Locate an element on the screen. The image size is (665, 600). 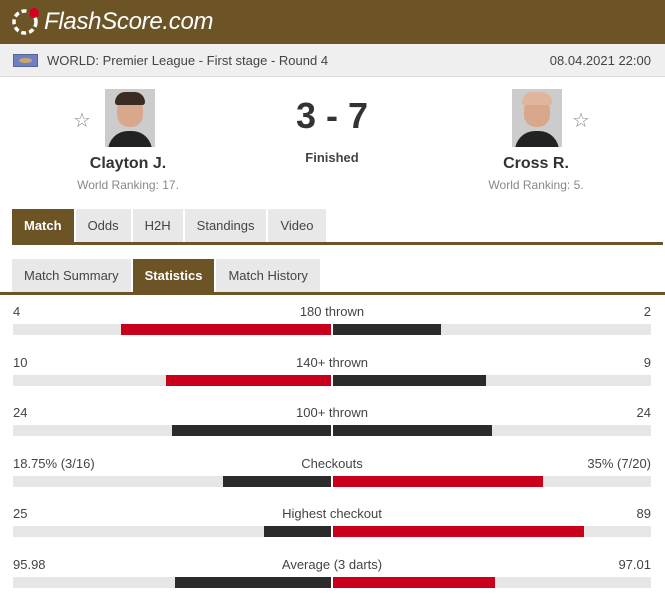
tab-h2h: H2H is located at coordinates (157, 226).